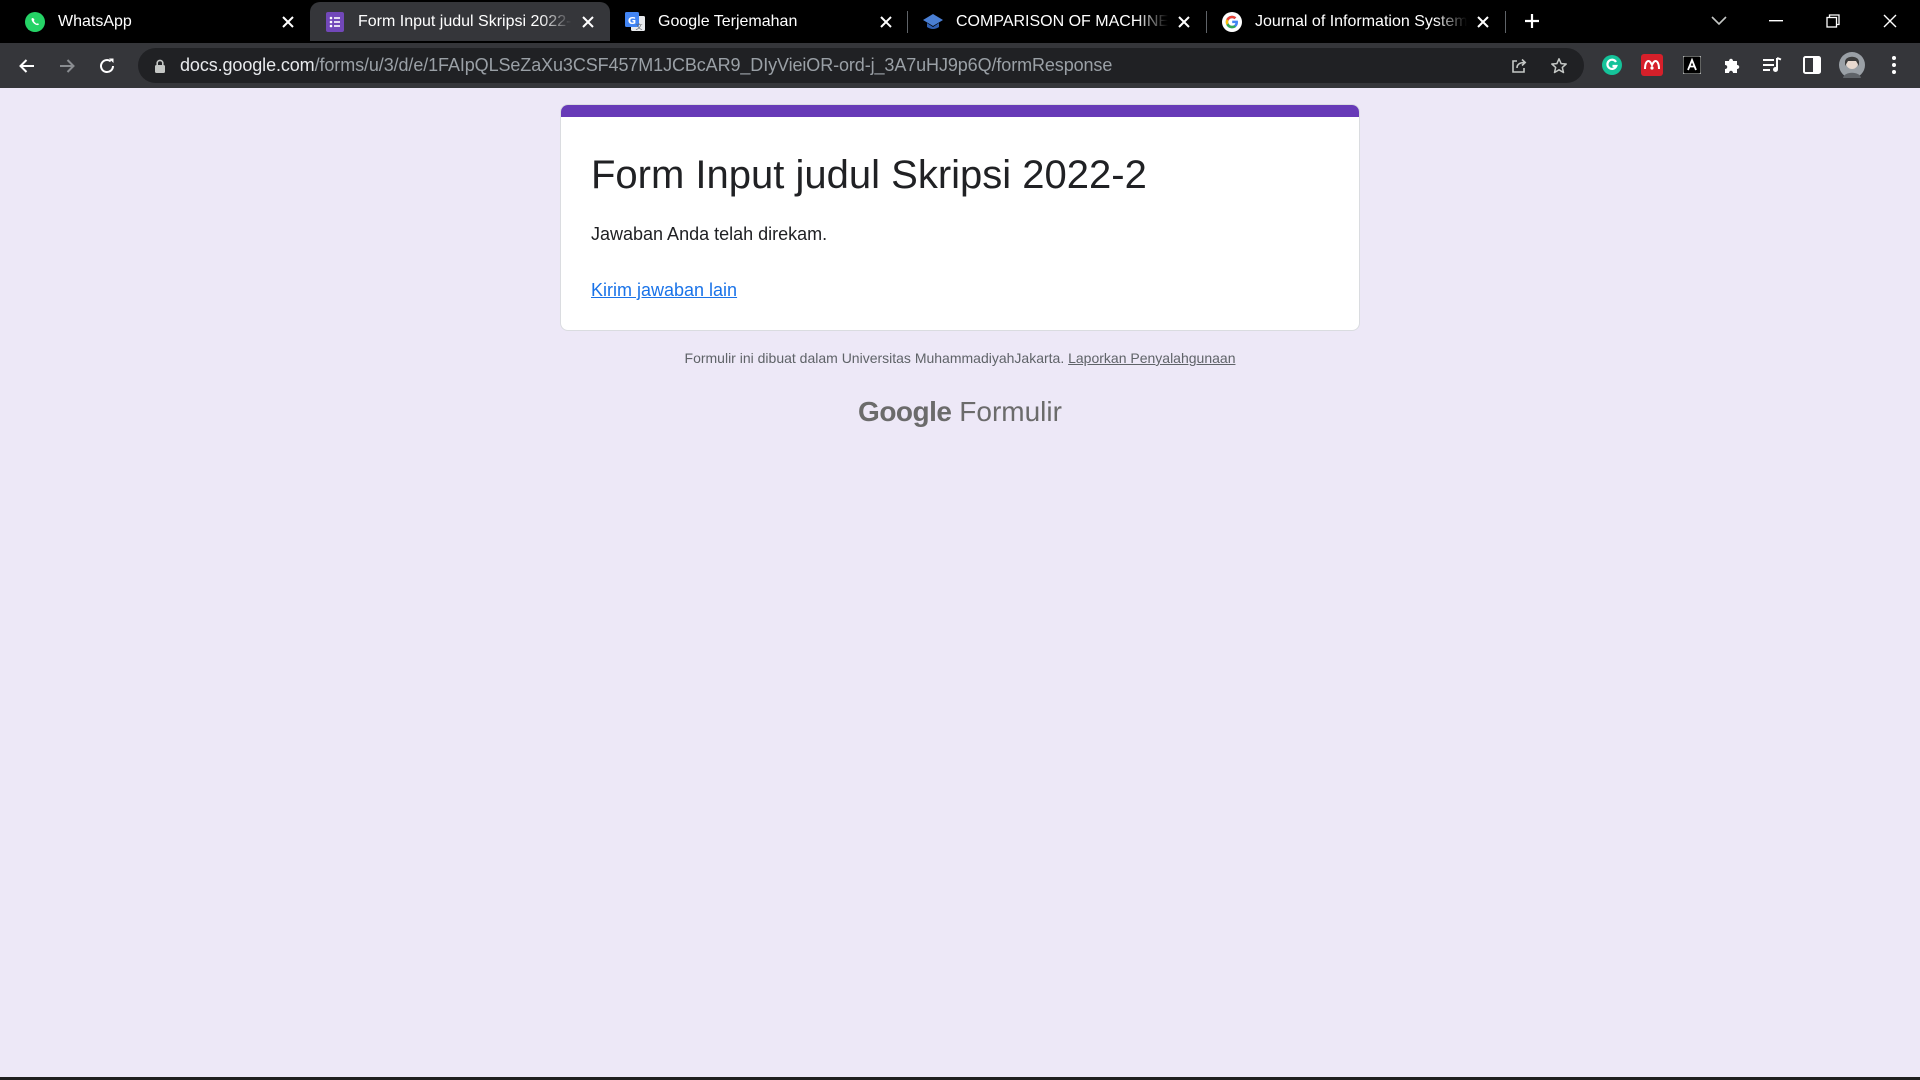 The height and width of the screenshot is (1080, 1920). What do you see at coordinates (1732, 65) in the screenshot?
I see `puzzle-icon` at bounding box center [1732, 65].